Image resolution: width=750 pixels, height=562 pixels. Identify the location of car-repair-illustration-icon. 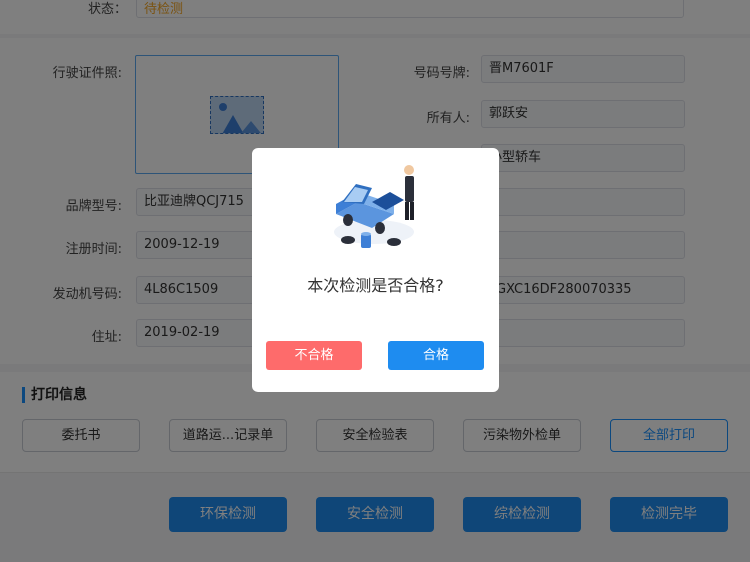
(374, 206).